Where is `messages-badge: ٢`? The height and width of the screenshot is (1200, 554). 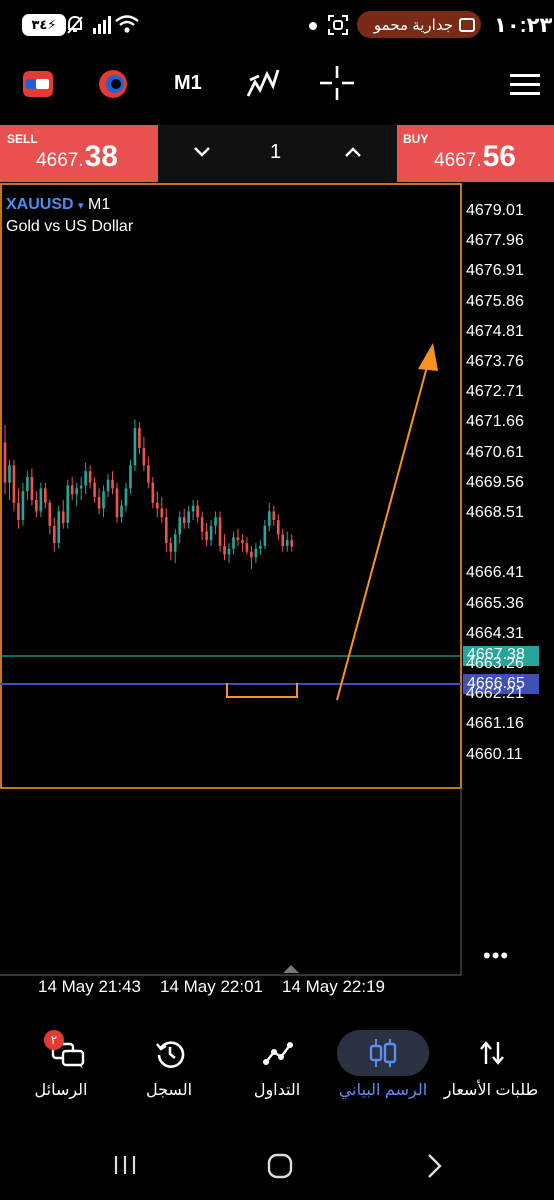
messages-badge: ٢ is located at coordinates (54, 1040).